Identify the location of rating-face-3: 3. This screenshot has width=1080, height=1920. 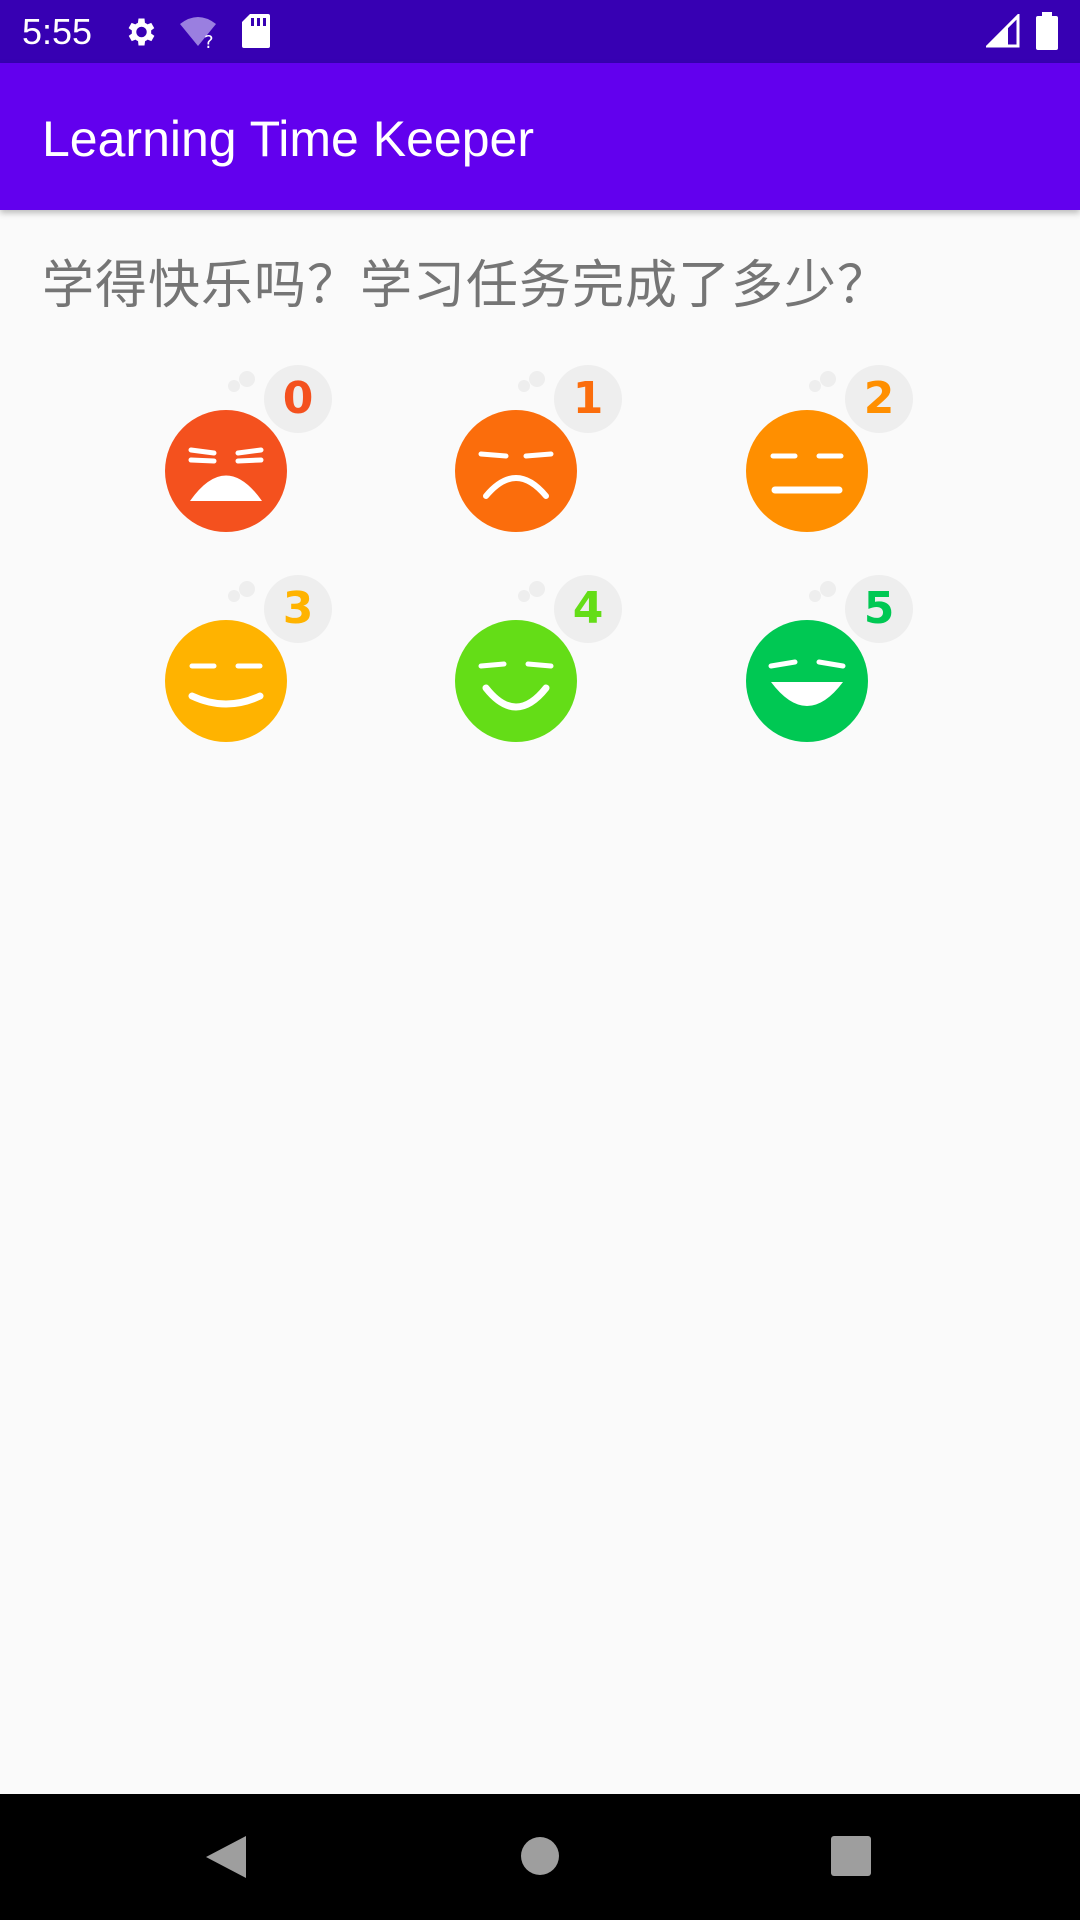
(239, 656).